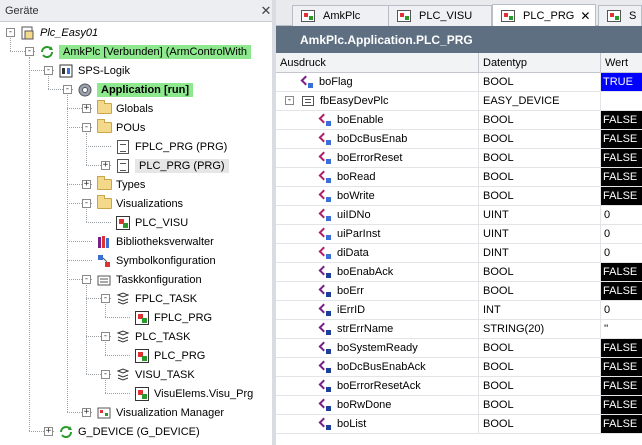  Describe the element at coordinates (171, 146) in the screenshot. I see `tree-item-fplc-prg: FPLC_PRG (PRG)` at that location.